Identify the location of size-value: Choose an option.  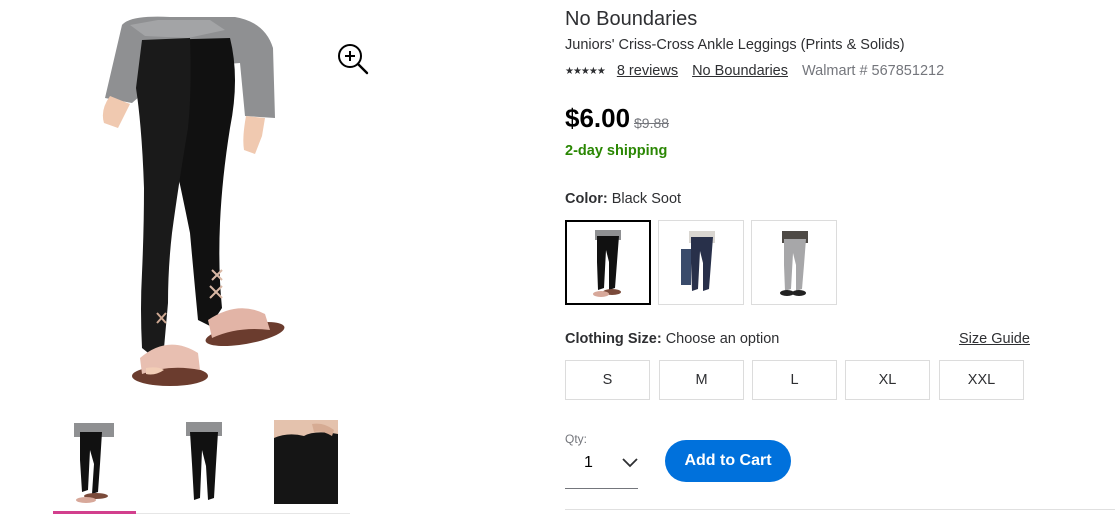
(722, 339).